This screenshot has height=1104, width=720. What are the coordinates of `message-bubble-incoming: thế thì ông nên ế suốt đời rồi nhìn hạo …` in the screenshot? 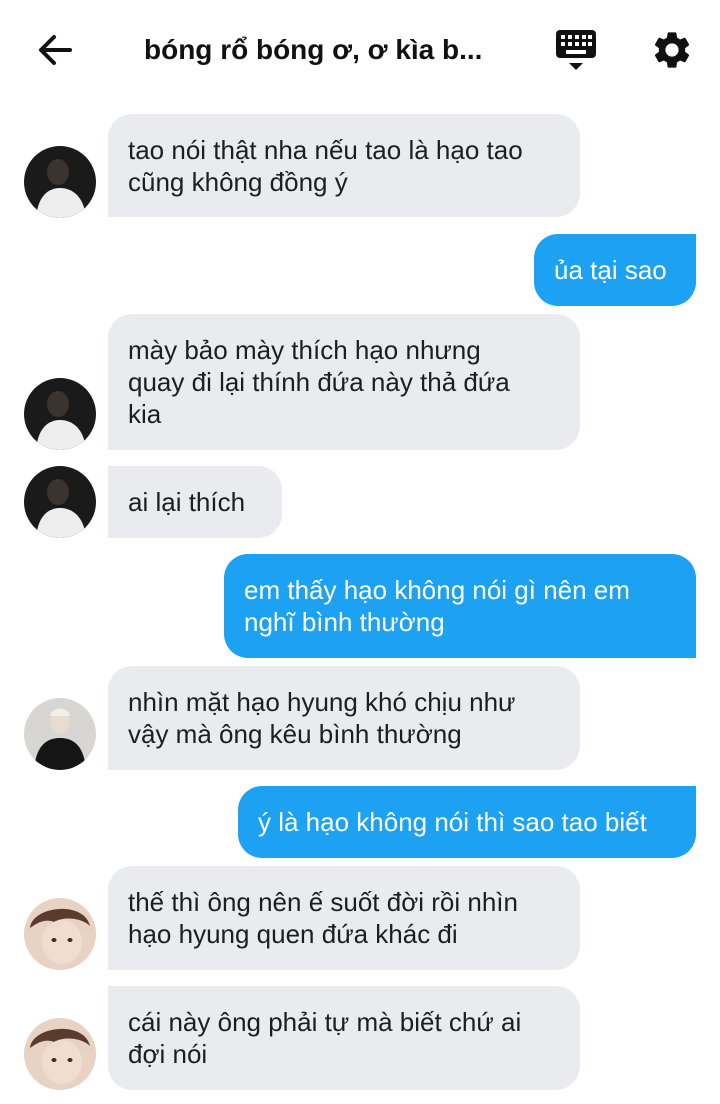 It's located at (344, 918).